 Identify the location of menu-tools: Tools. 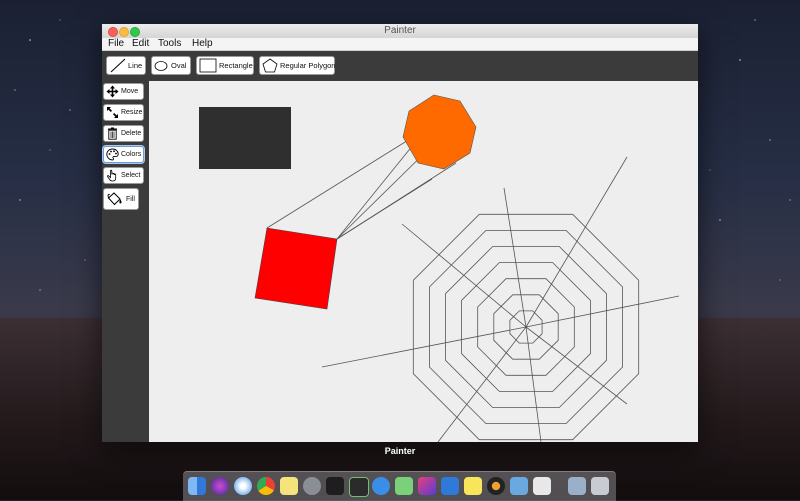
(169, 44).